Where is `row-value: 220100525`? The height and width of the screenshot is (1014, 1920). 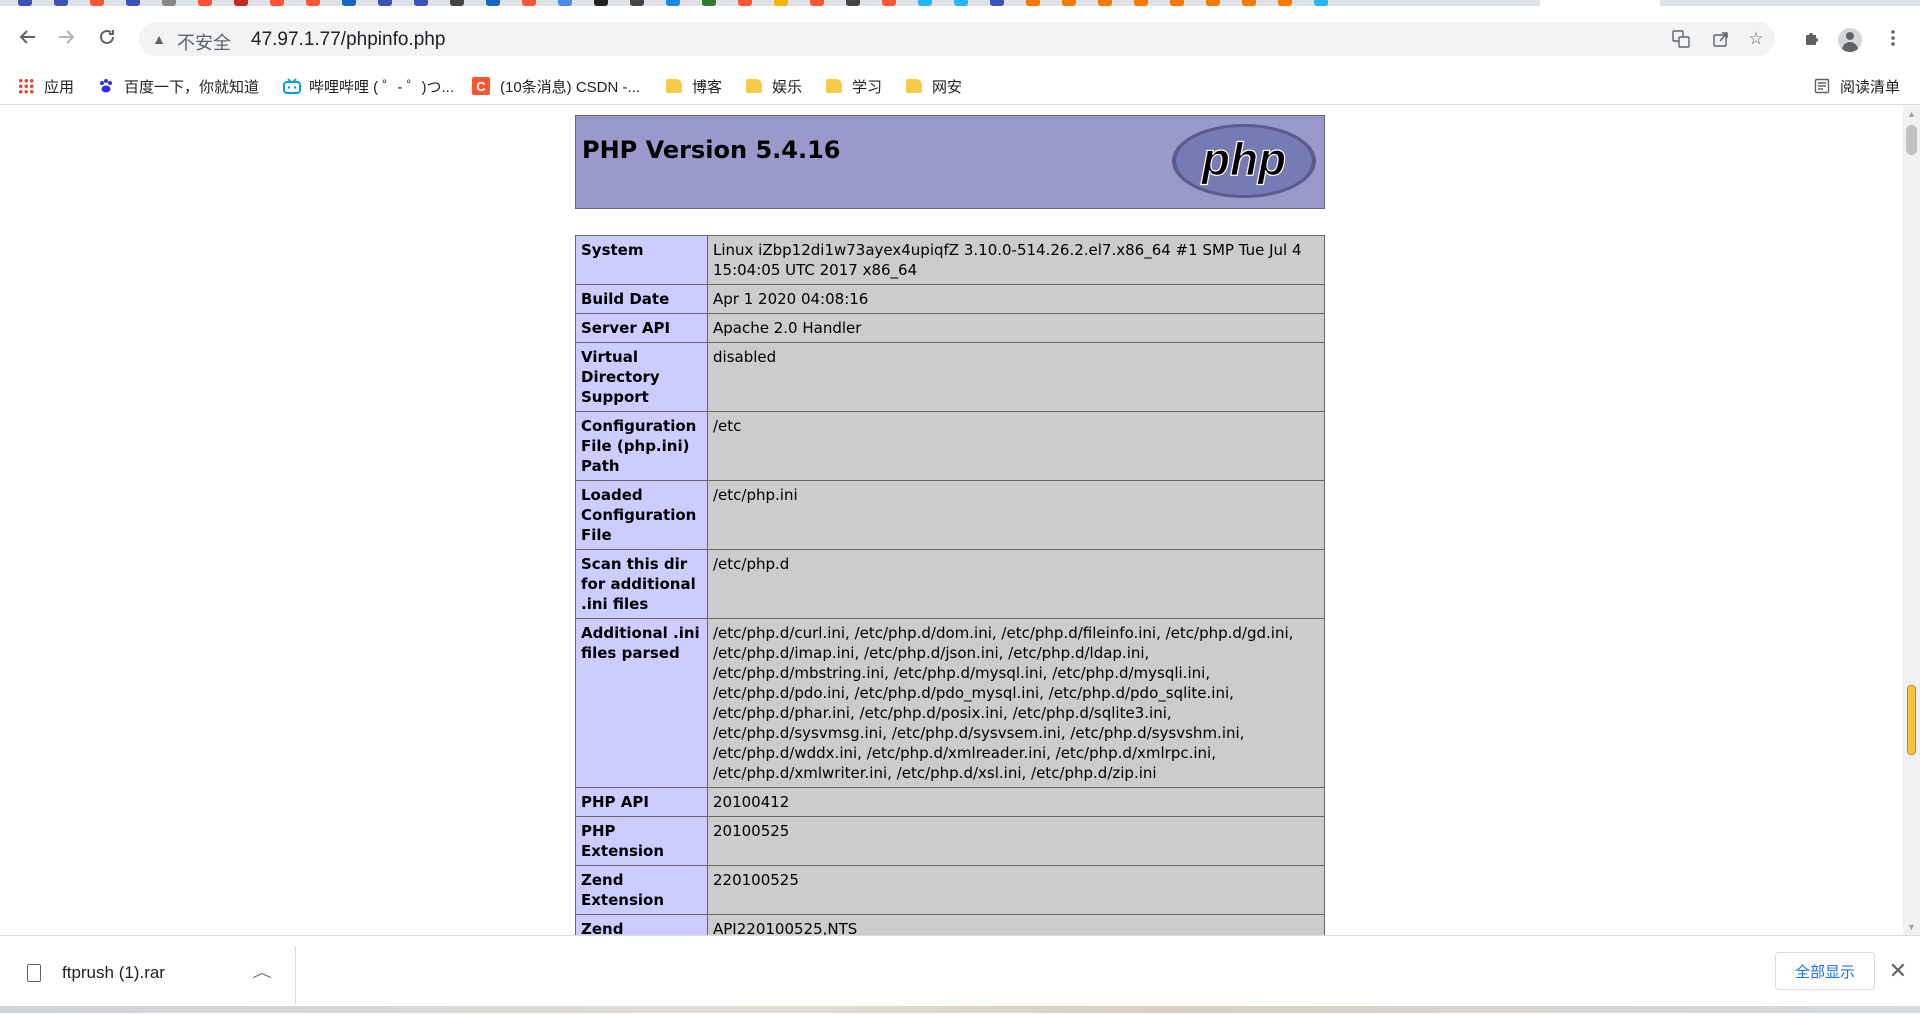 row-value: 220100525 is located at coordinates (1016, 890).